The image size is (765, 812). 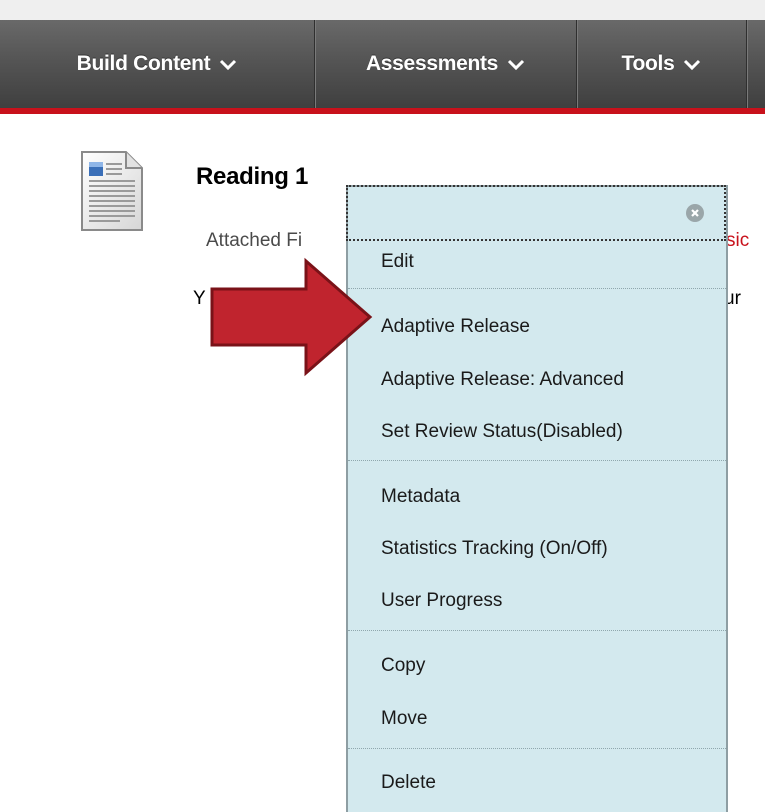 What do you see at coordinates (403, 666) in the screenshot?
I see `menu-item-copy: Copy` at bounding box center [403, 666].